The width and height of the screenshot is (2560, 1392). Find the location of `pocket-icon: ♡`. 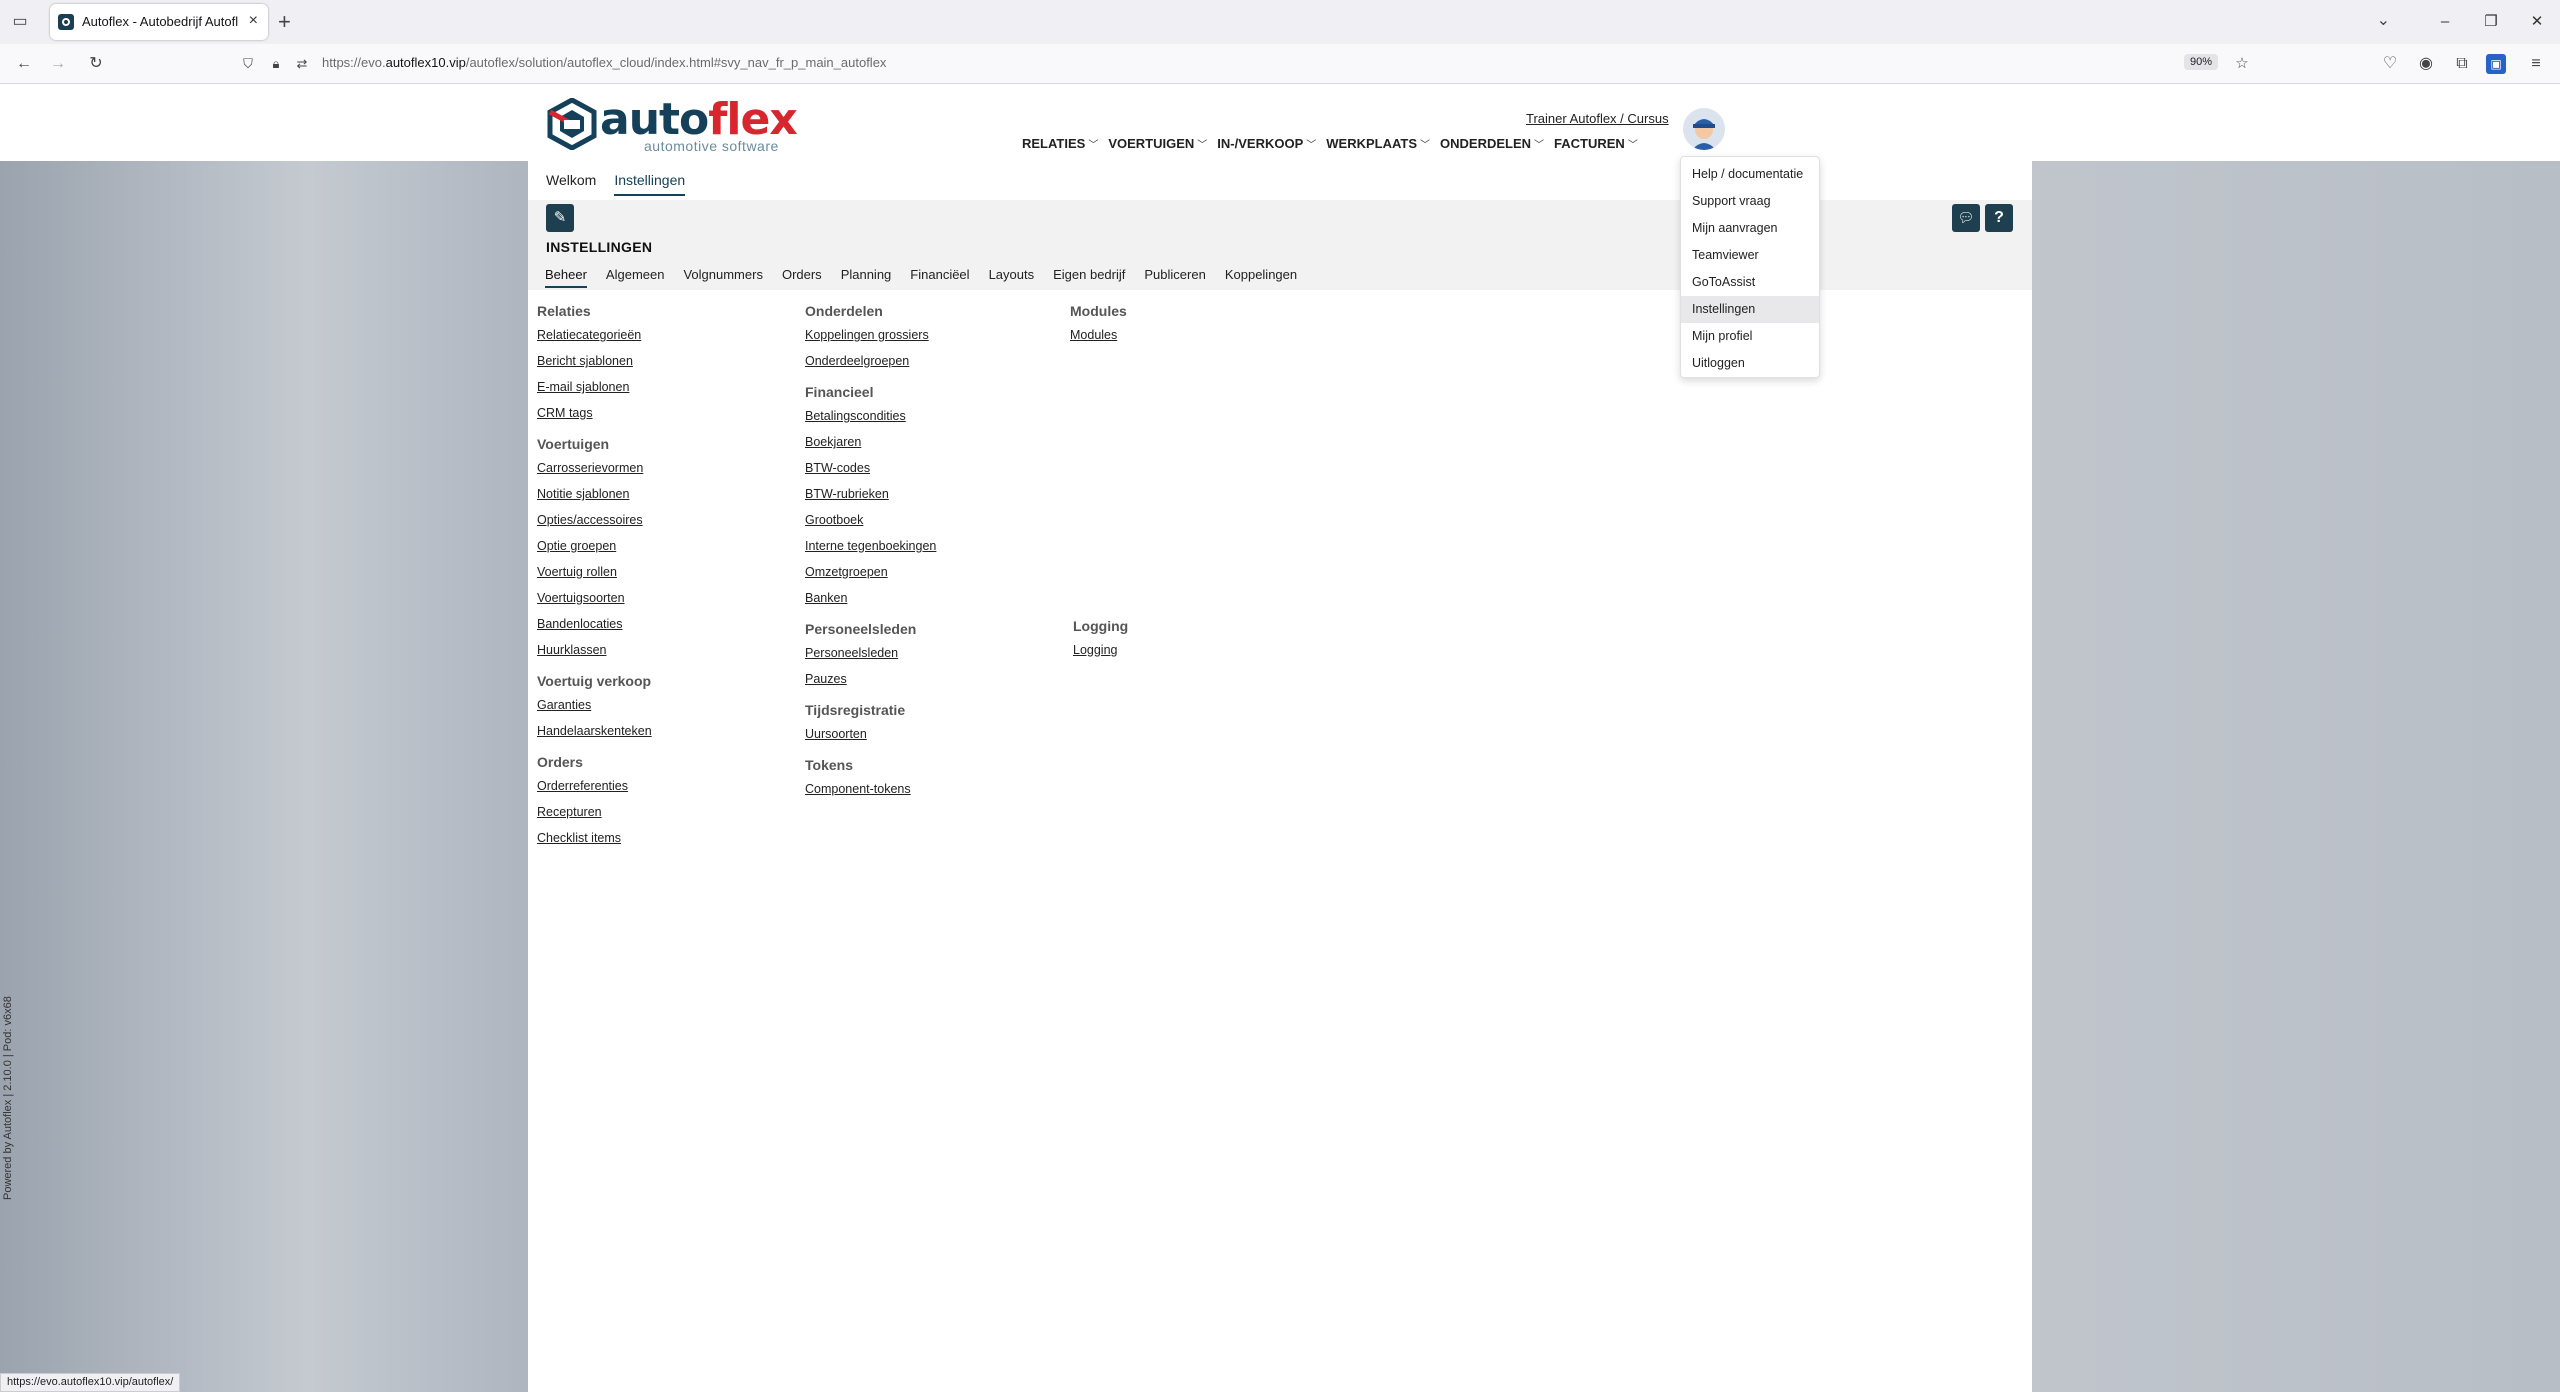

pocket-icon: ♡ is located at coordinates (2390, 64).